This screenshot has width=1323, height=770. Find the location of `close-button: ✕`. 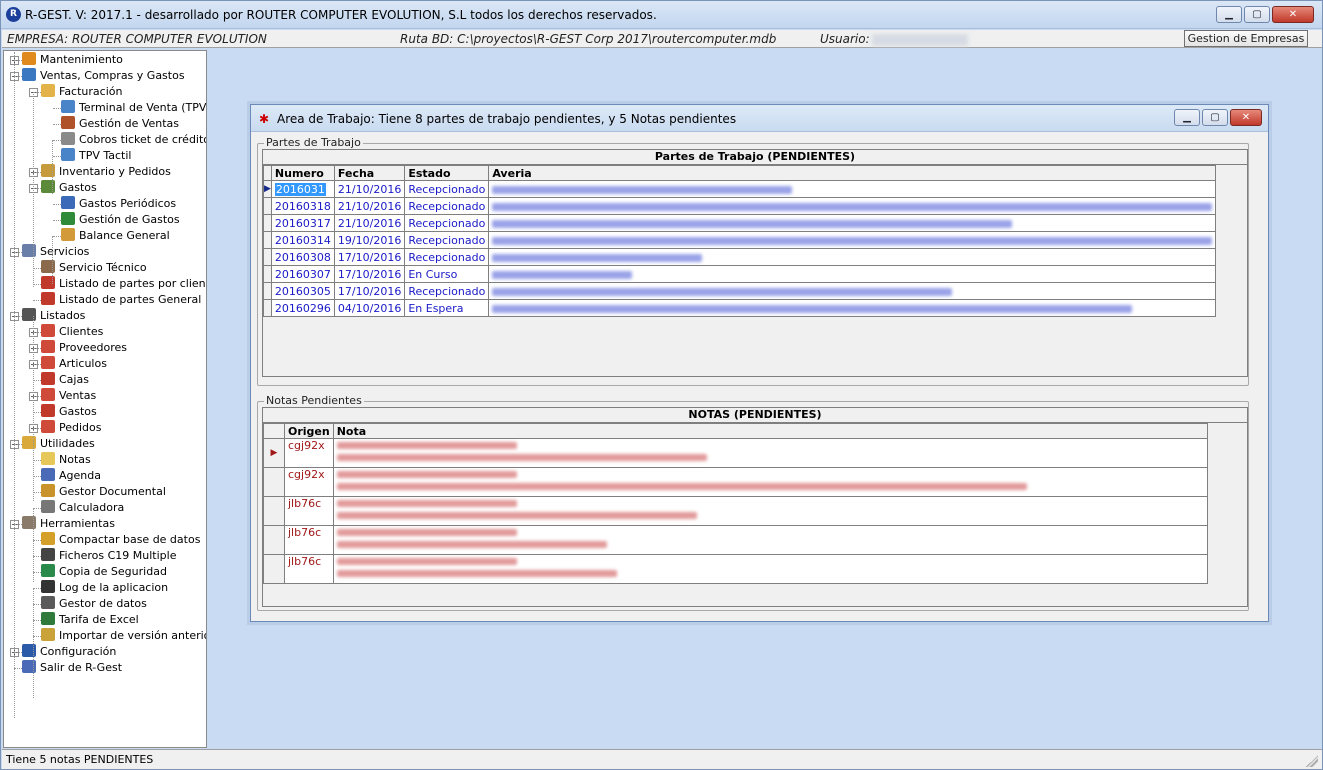

close-button: ✕ is located at coordinates (1293, 14).